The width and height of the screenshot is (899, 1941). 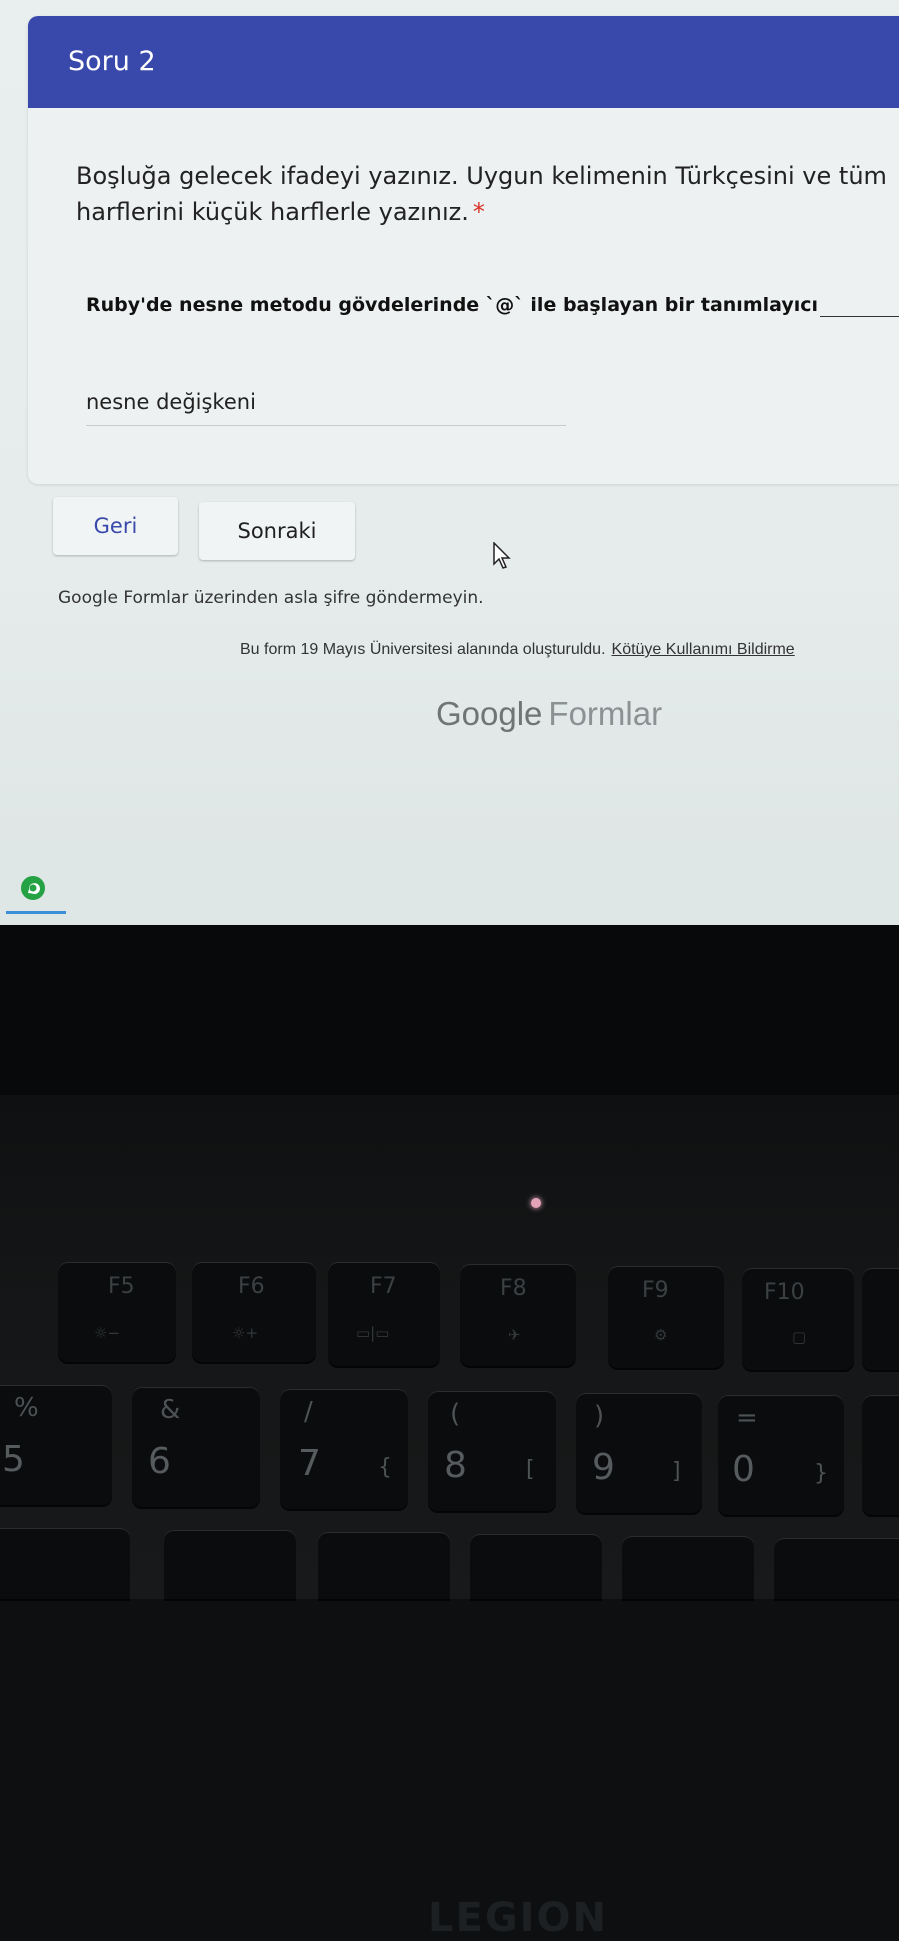 I want to click on key-altgr-symbol: ], so click(x=676, y=1471).